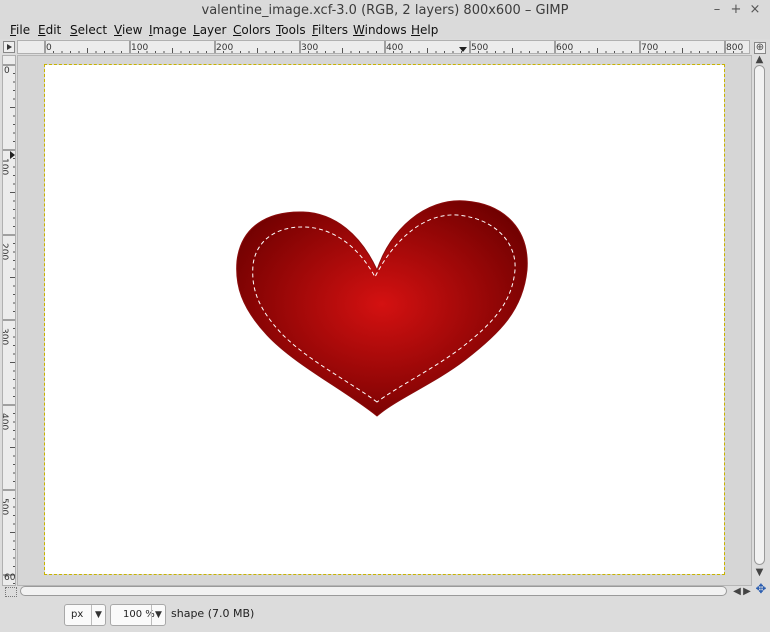 Image resolution: width=770 pixels, height=632 pixels. I want to click on vruler-label: 100, so click(5, 166).